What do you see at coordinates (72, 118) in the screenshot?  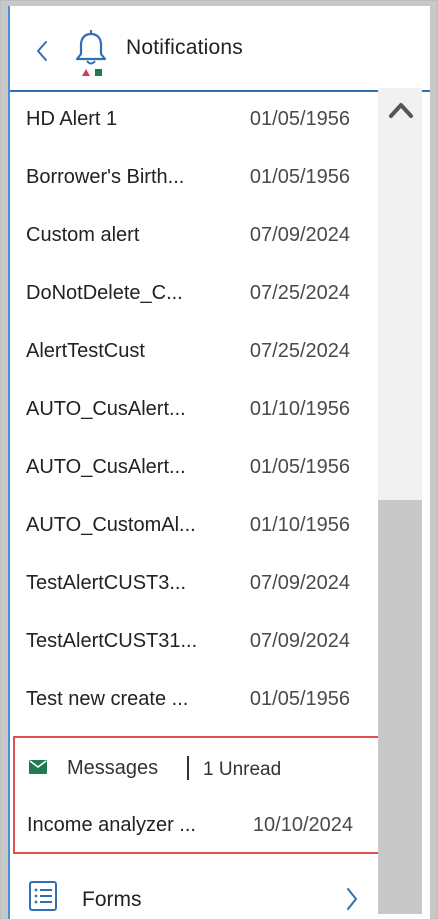 I see `notification-name: HD Alert 1` at bounding box center [72, 118].